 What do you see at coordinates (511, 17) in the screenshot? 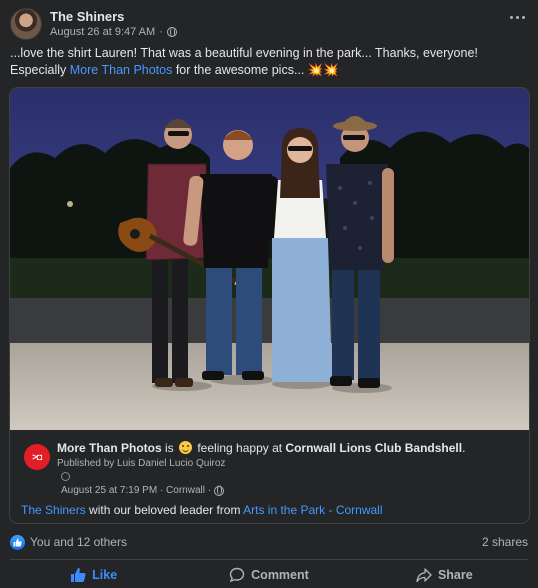
I see `more-dot-icon` at bounding box center [511, 17].